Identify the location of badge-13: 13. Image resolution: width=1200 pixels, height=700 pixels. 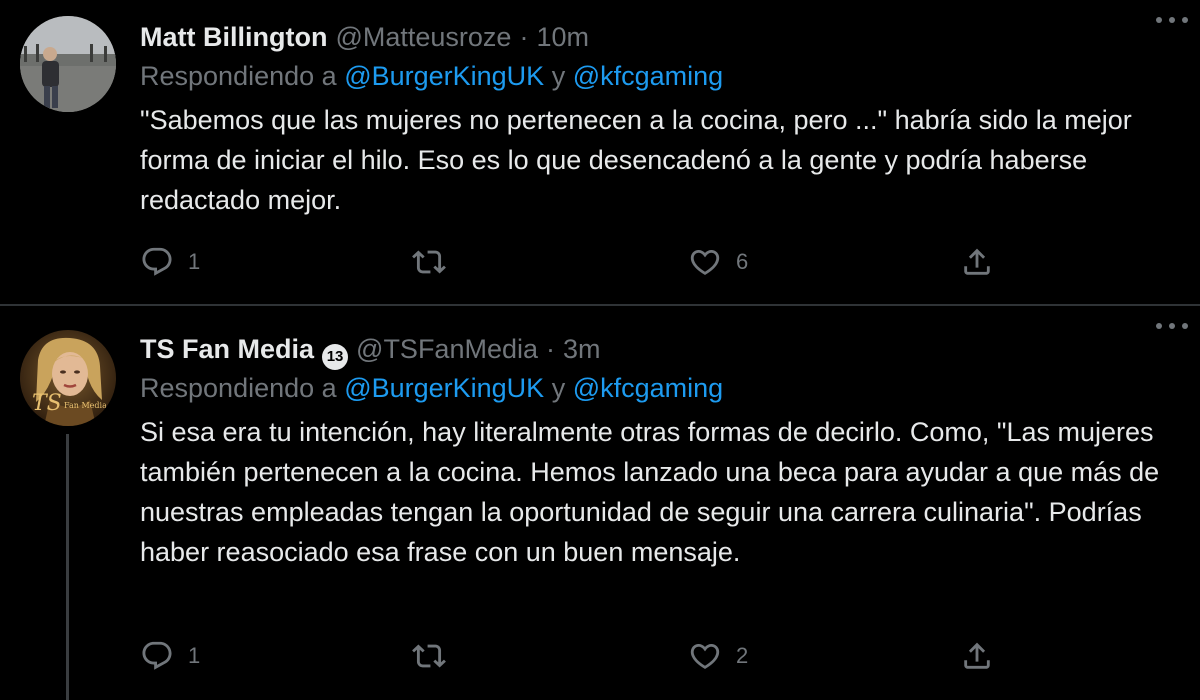
(335, 357).